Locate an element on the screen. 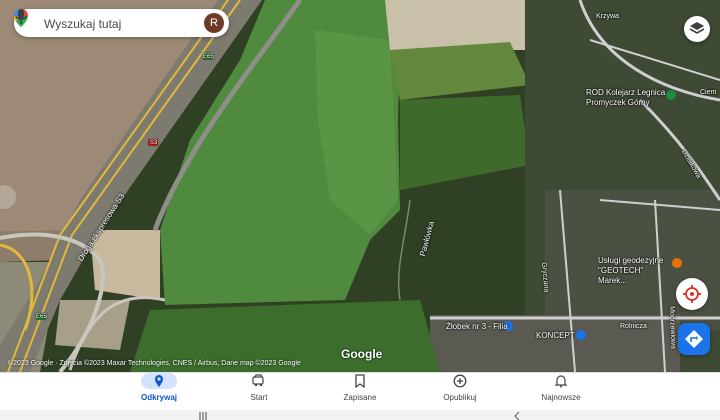 The height and width of the screenshot is (420, 720). nav-label: Zapisane is located at coordinates (360, 397).